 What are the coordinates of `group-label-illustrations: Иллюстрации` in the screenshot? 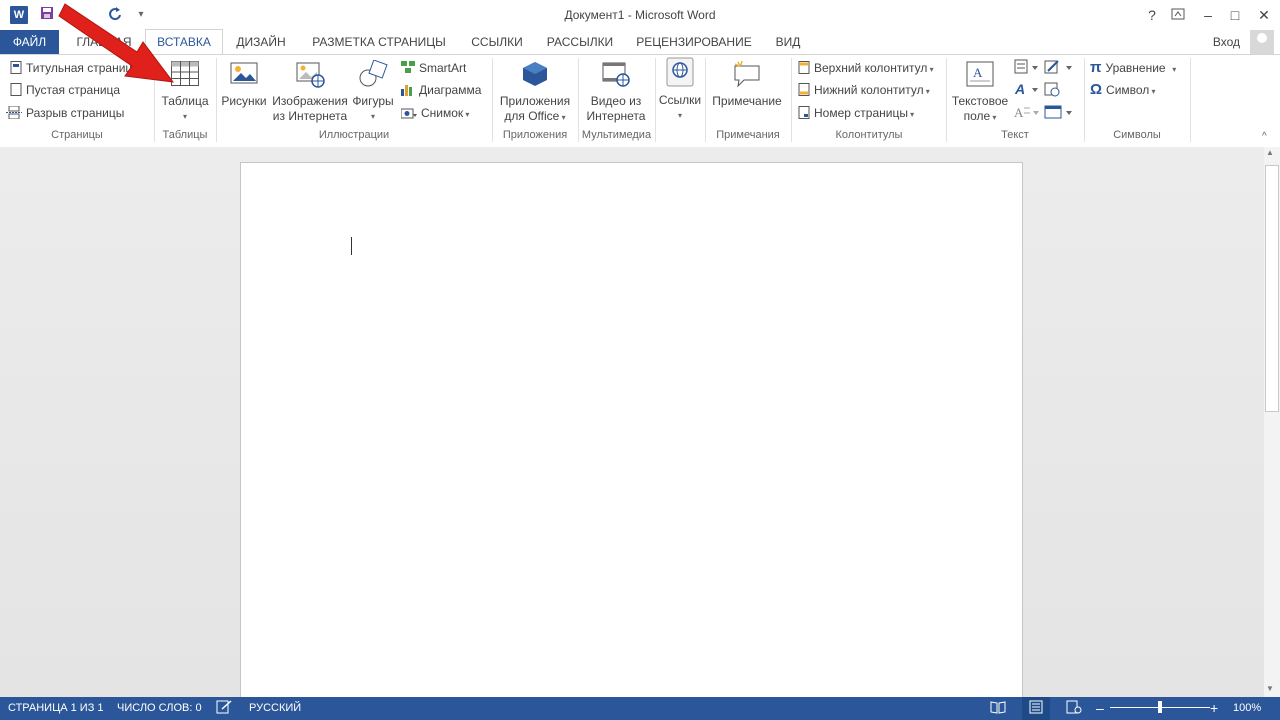 It's located at (354, 135).